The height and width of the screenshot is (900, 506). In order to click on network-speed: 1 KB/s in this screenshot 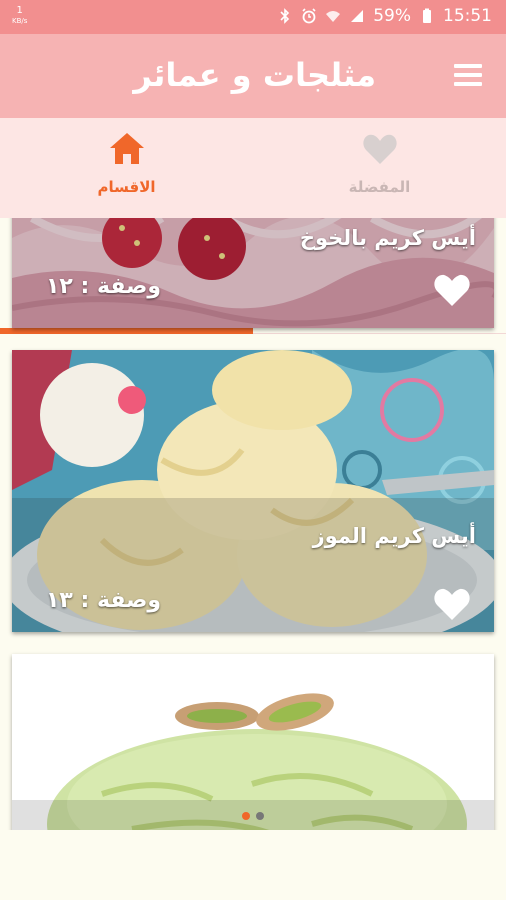, I will do `click(19, 16)`.